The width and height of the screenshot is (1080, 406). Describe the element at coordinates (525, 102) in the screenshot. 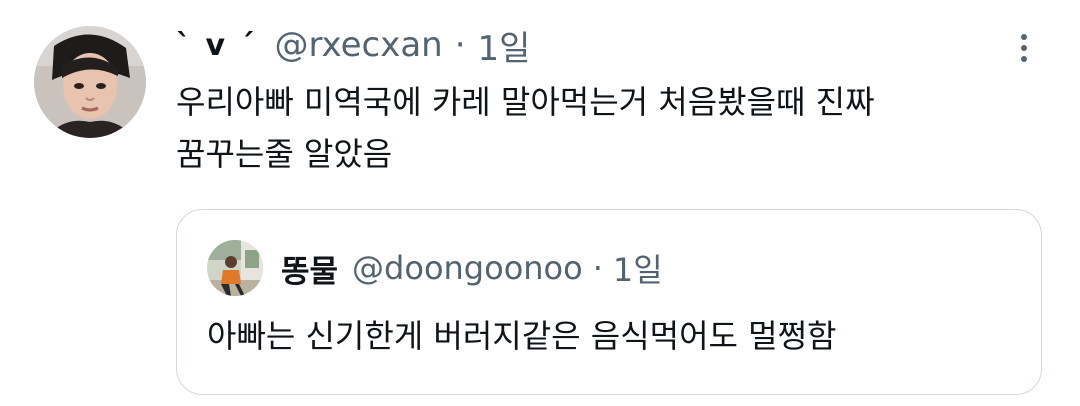

I see `tweet-text-line-1: 우리아빠 미역국에 카레 말아먹는거 처음봤을때 진짜` at that location.